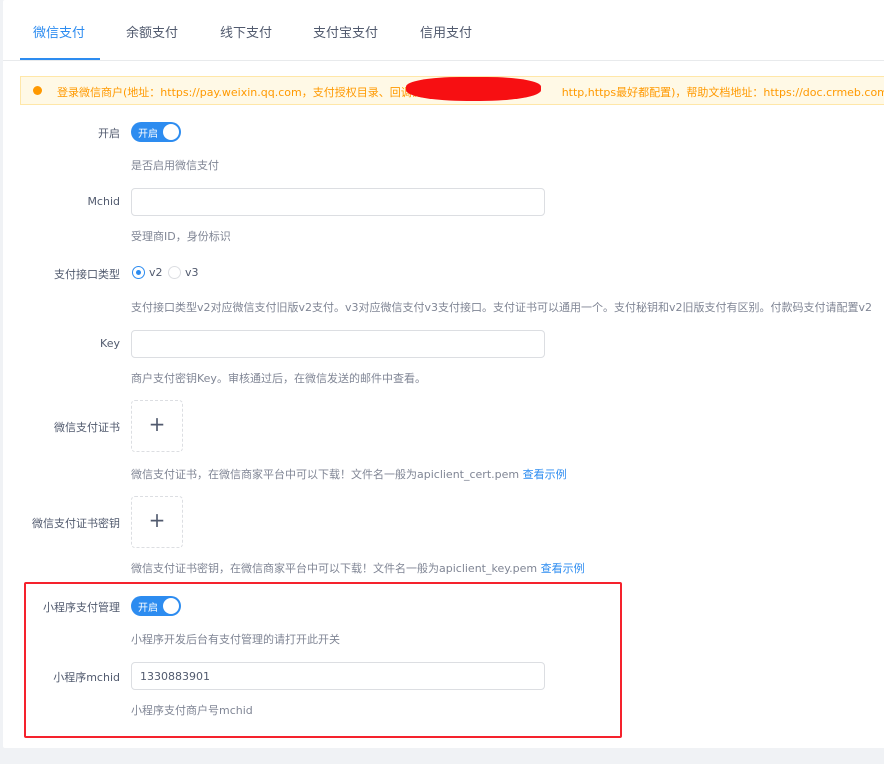 The width and height of the screenshot is (884, 764). Describe the element at coordinates (76, 523) in the screenshot. I see `cert-key-label: 微信支付证书密钥` at that location.